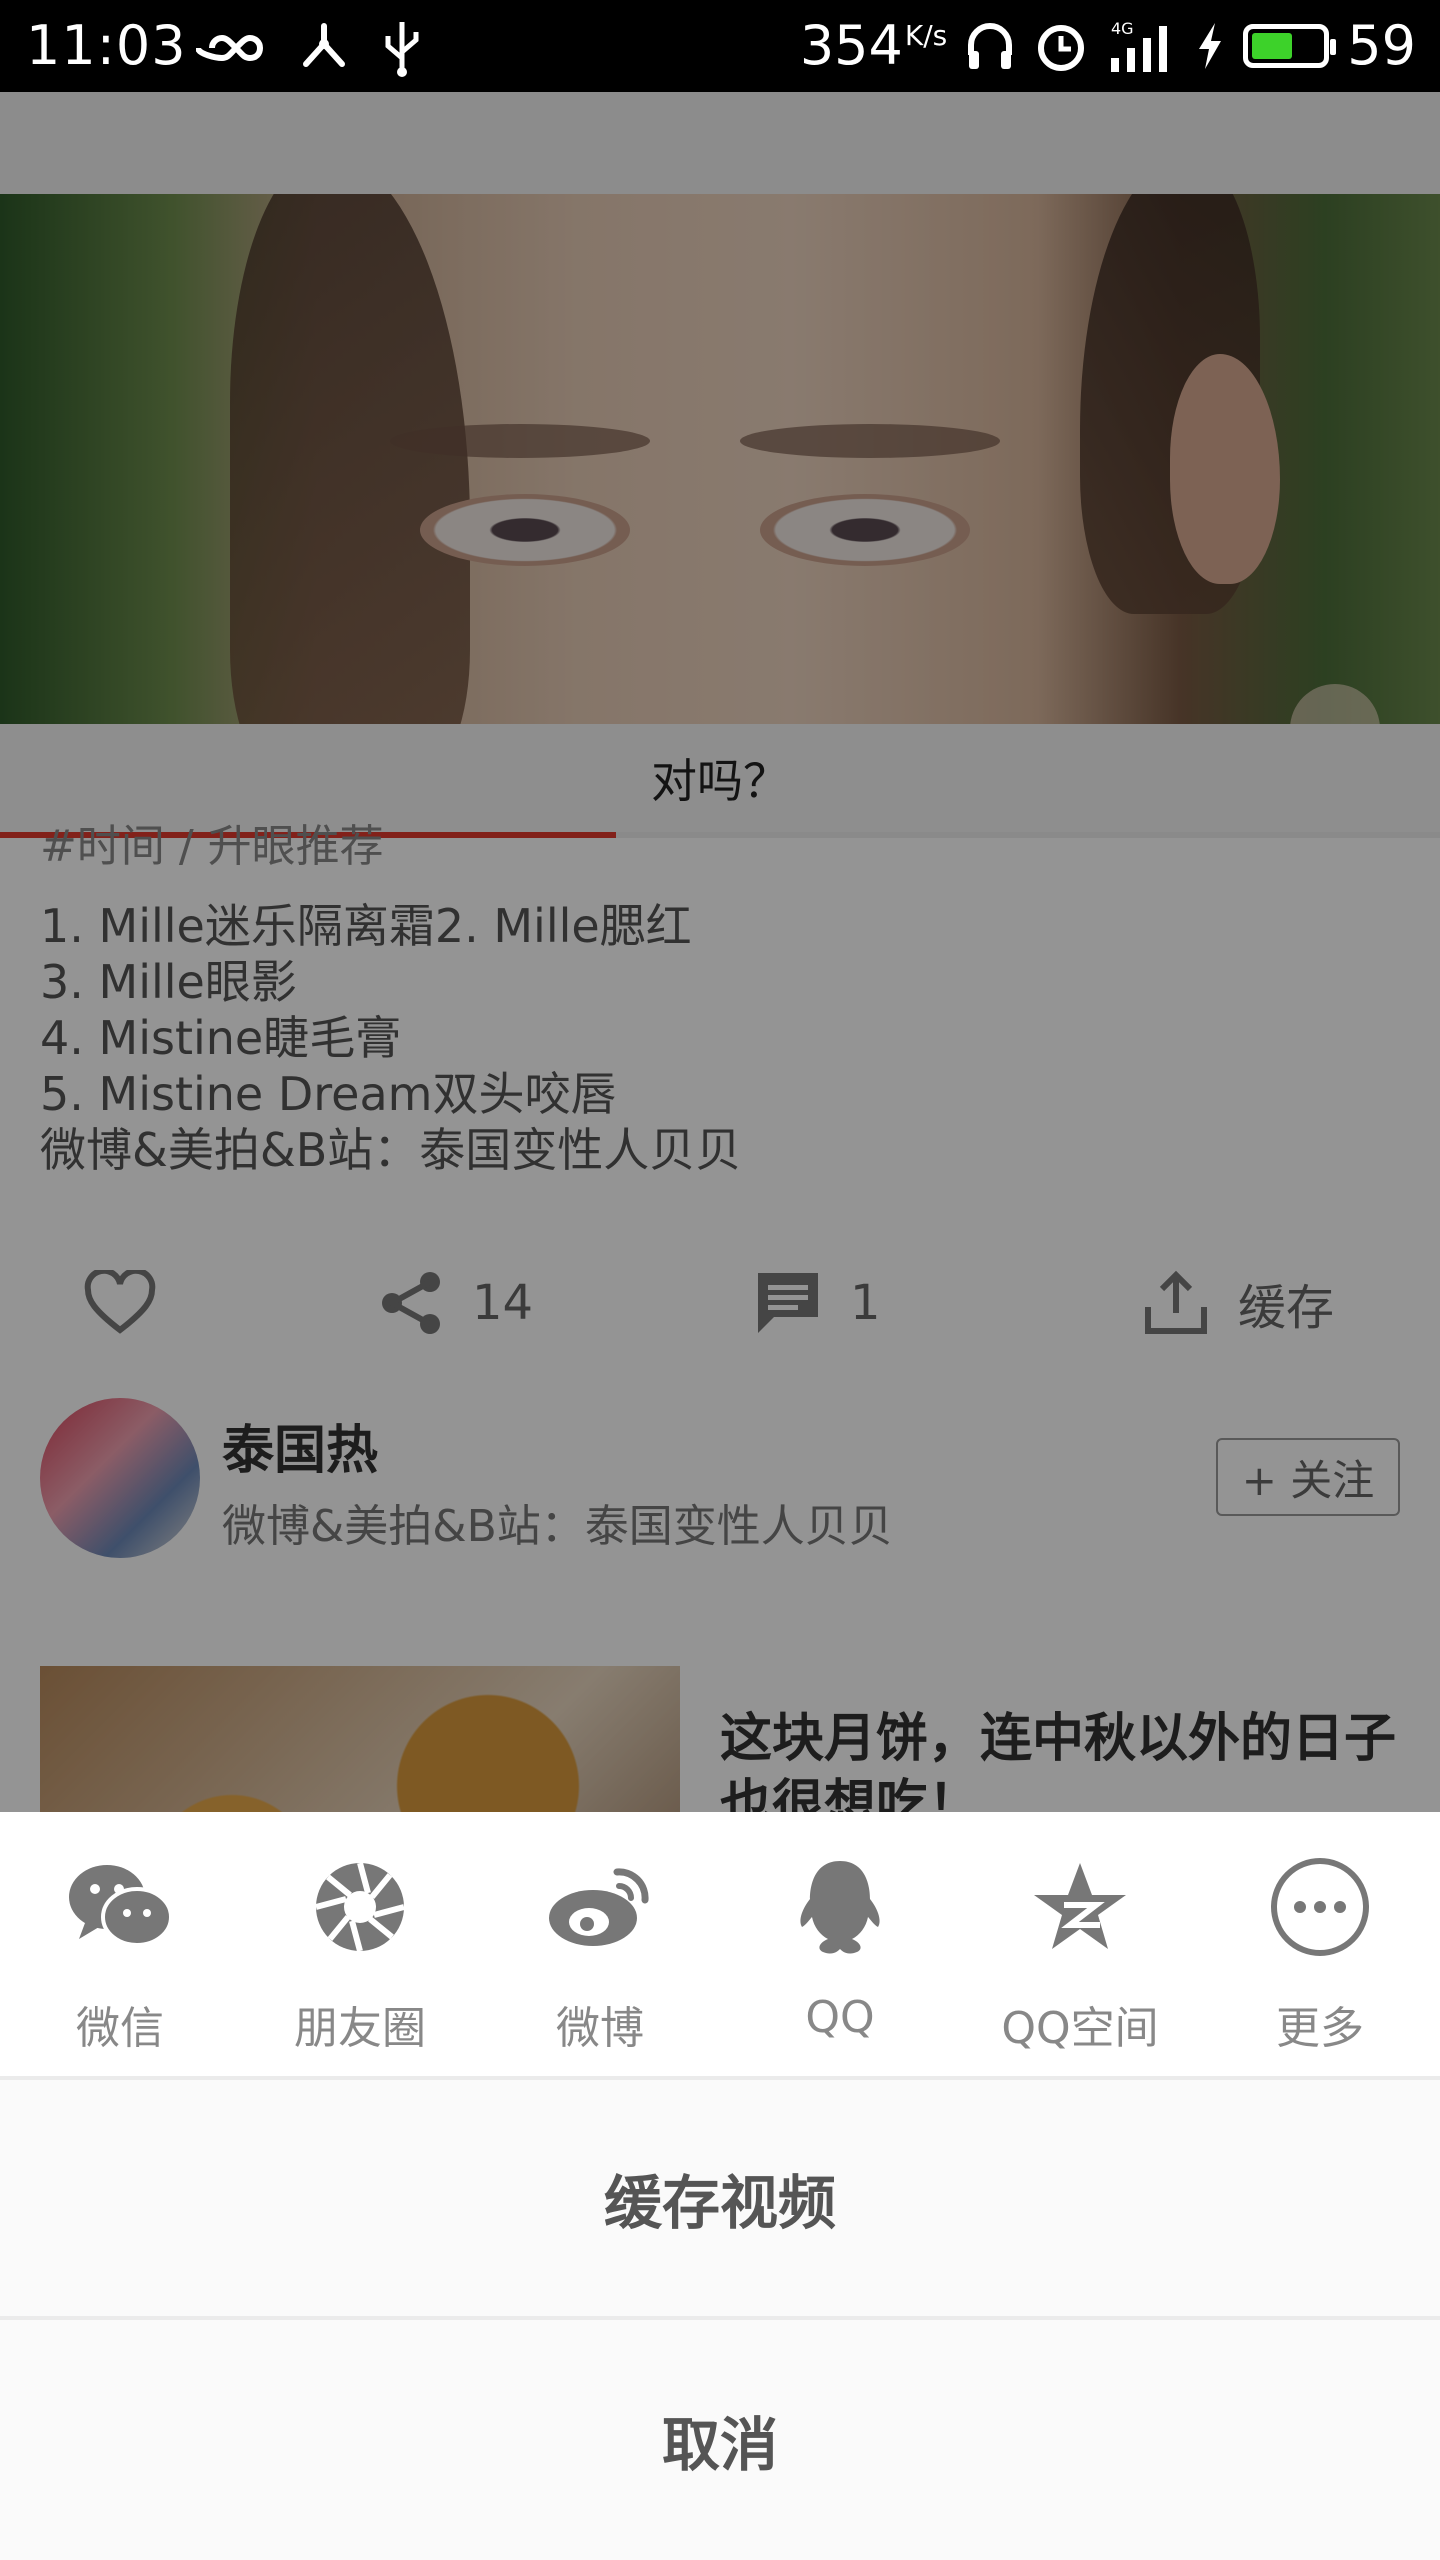 The height and width of the screenshot is (2560, 1440). Describe the element at coordinates (840, 2017) in the screenshot. I see `share-label: QQ` at that location.